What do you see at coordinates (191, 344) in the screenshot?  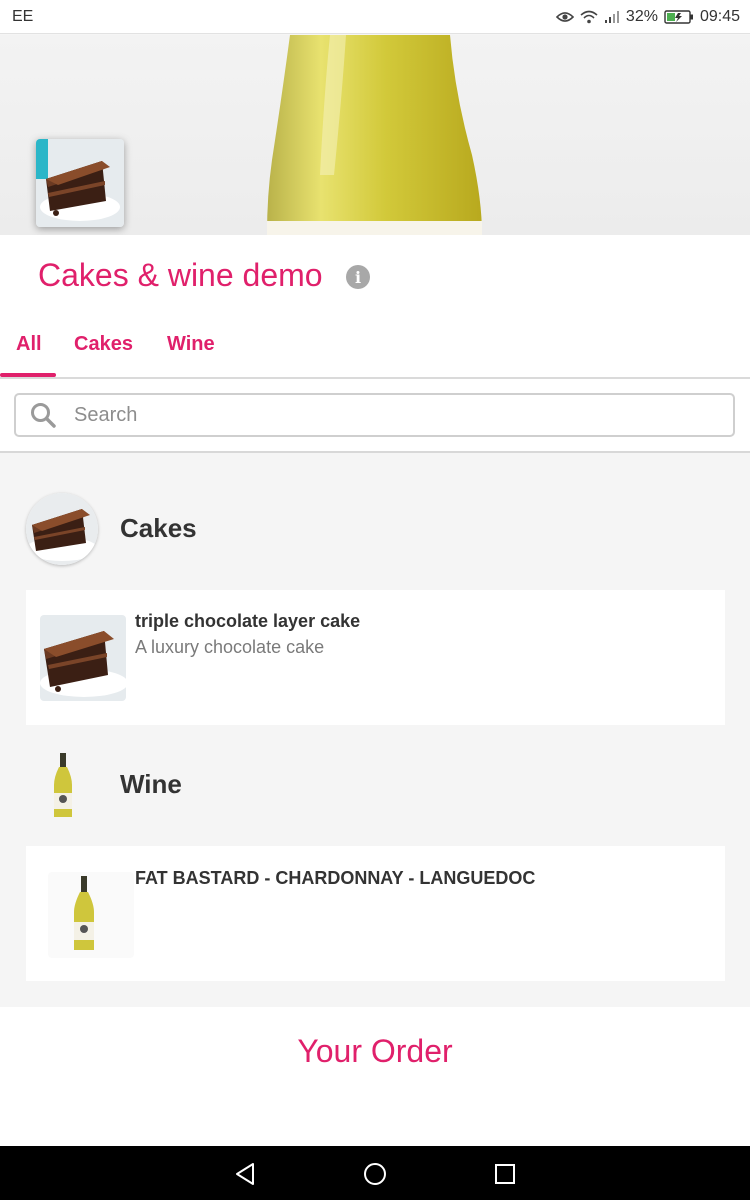 I see `tab-wine: Wine` at bounding box center [191, 344].